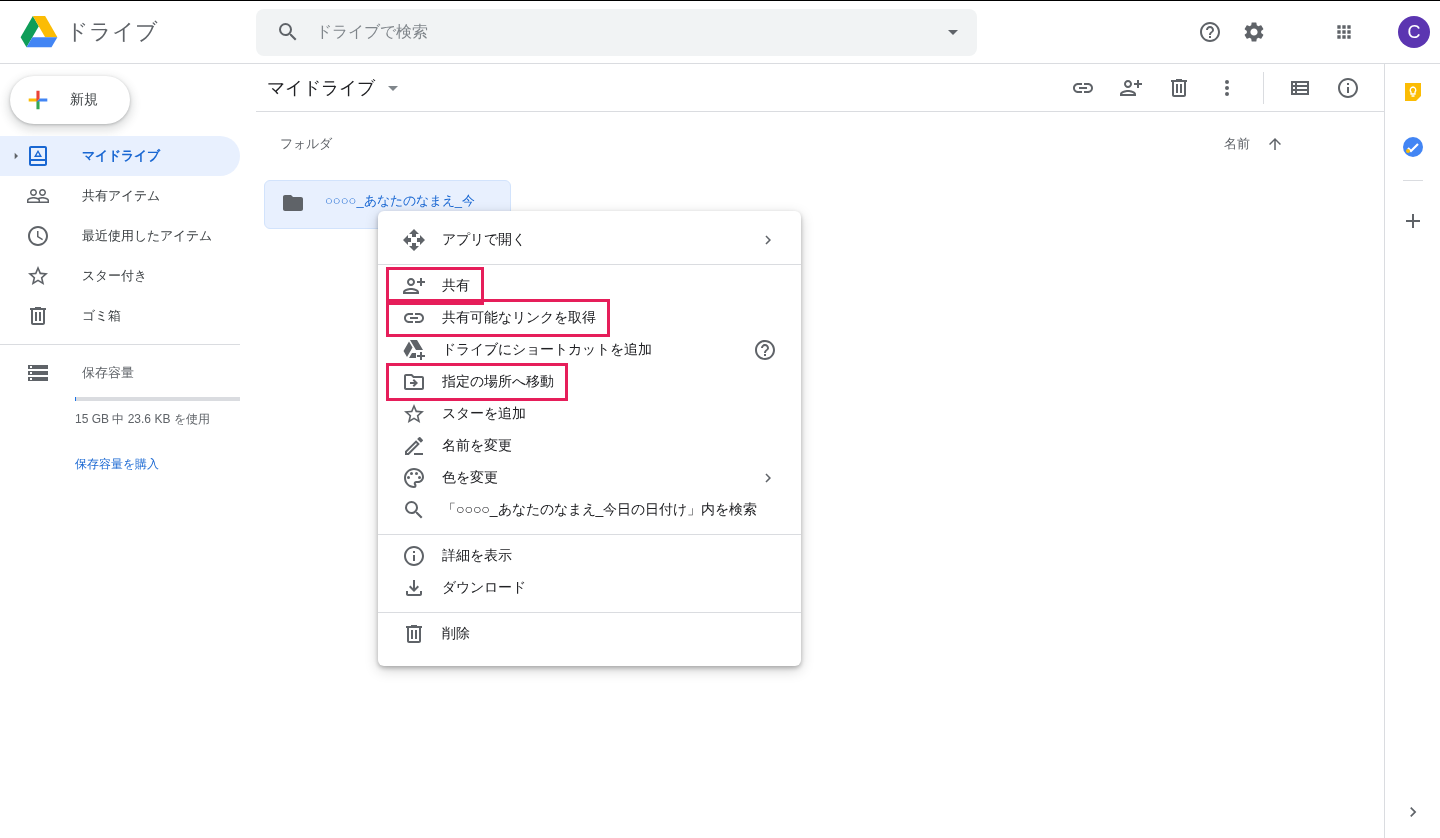 This screenshot has width=1440, height=838. I want to click on search-bar: ドライブで検索, so click(616, 32).